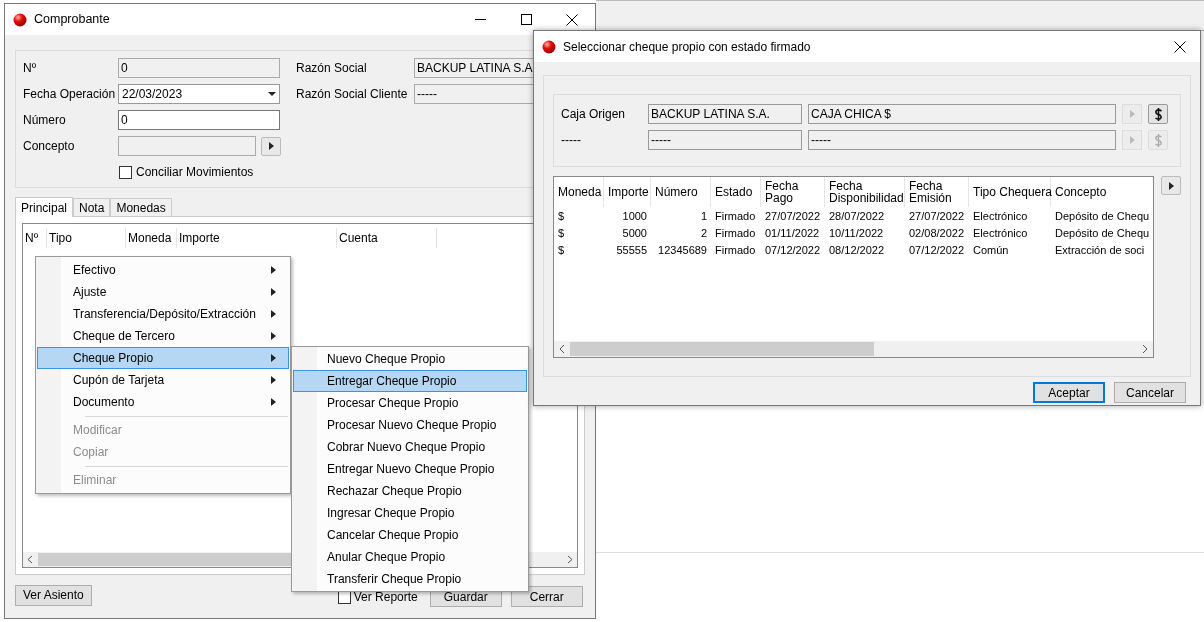 This screenshot has width=1204, height=622. What do you see at coordinates (352, 94) in the screenshot?
I see `field-label: Razón Social Cliente` at bounding box center [352, 94].